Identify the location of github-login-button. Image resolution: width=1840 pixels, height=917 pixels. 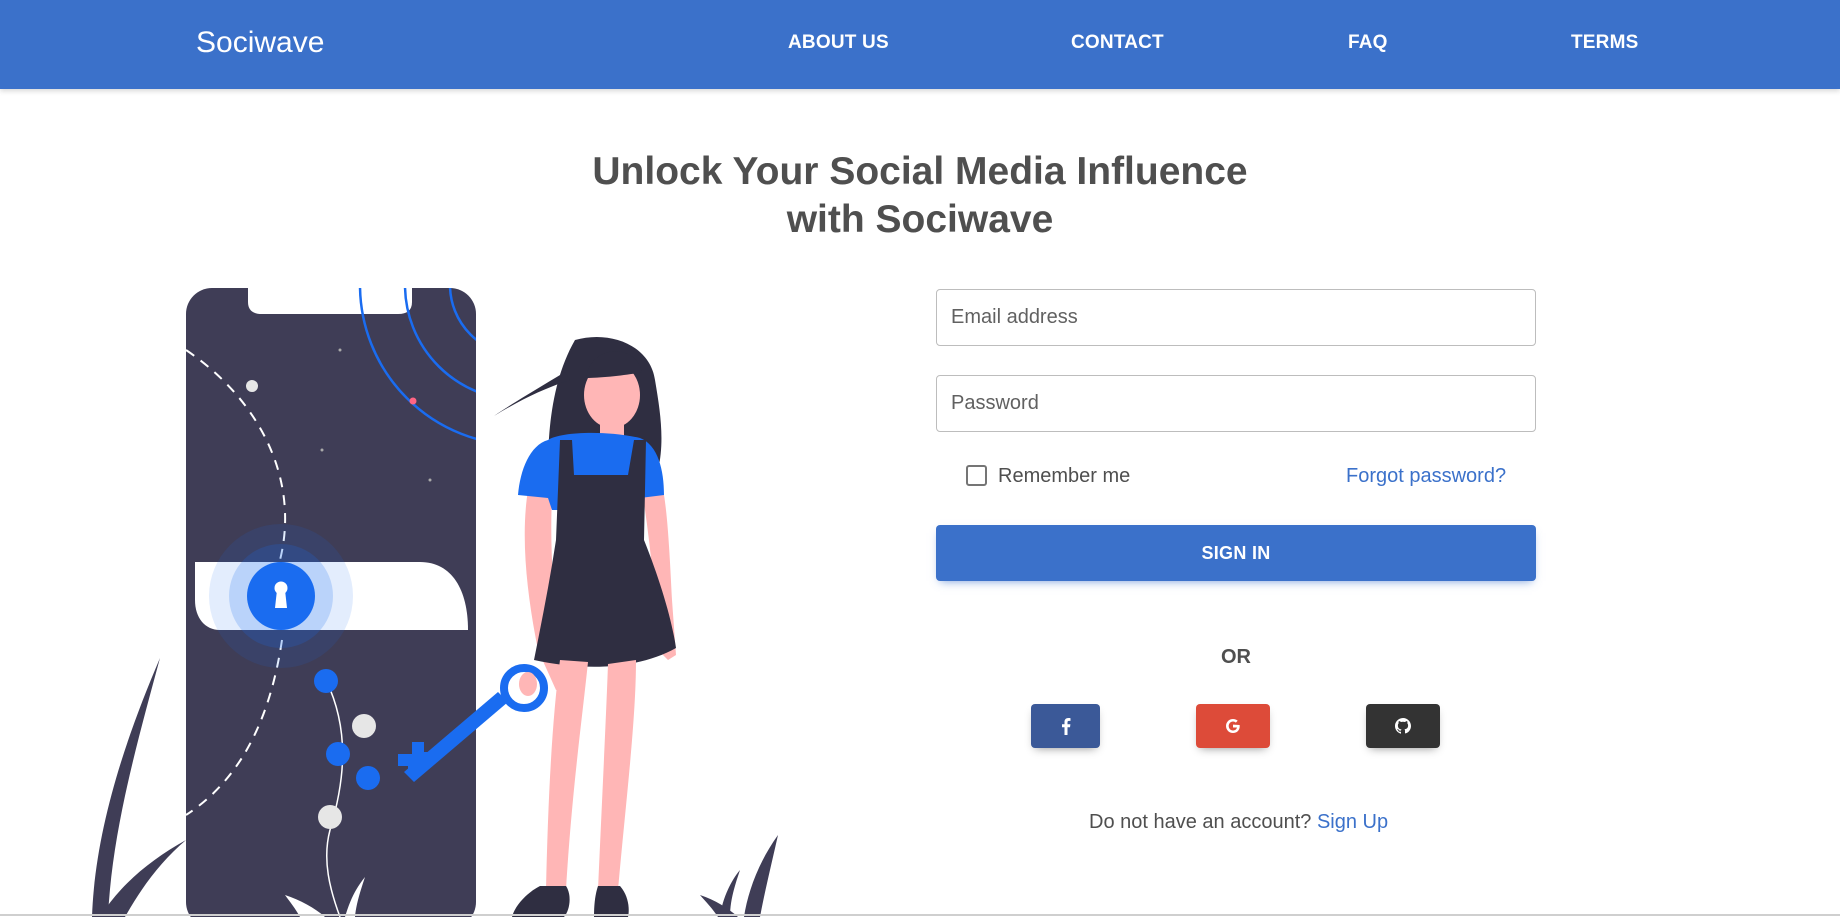
(1403, 726).